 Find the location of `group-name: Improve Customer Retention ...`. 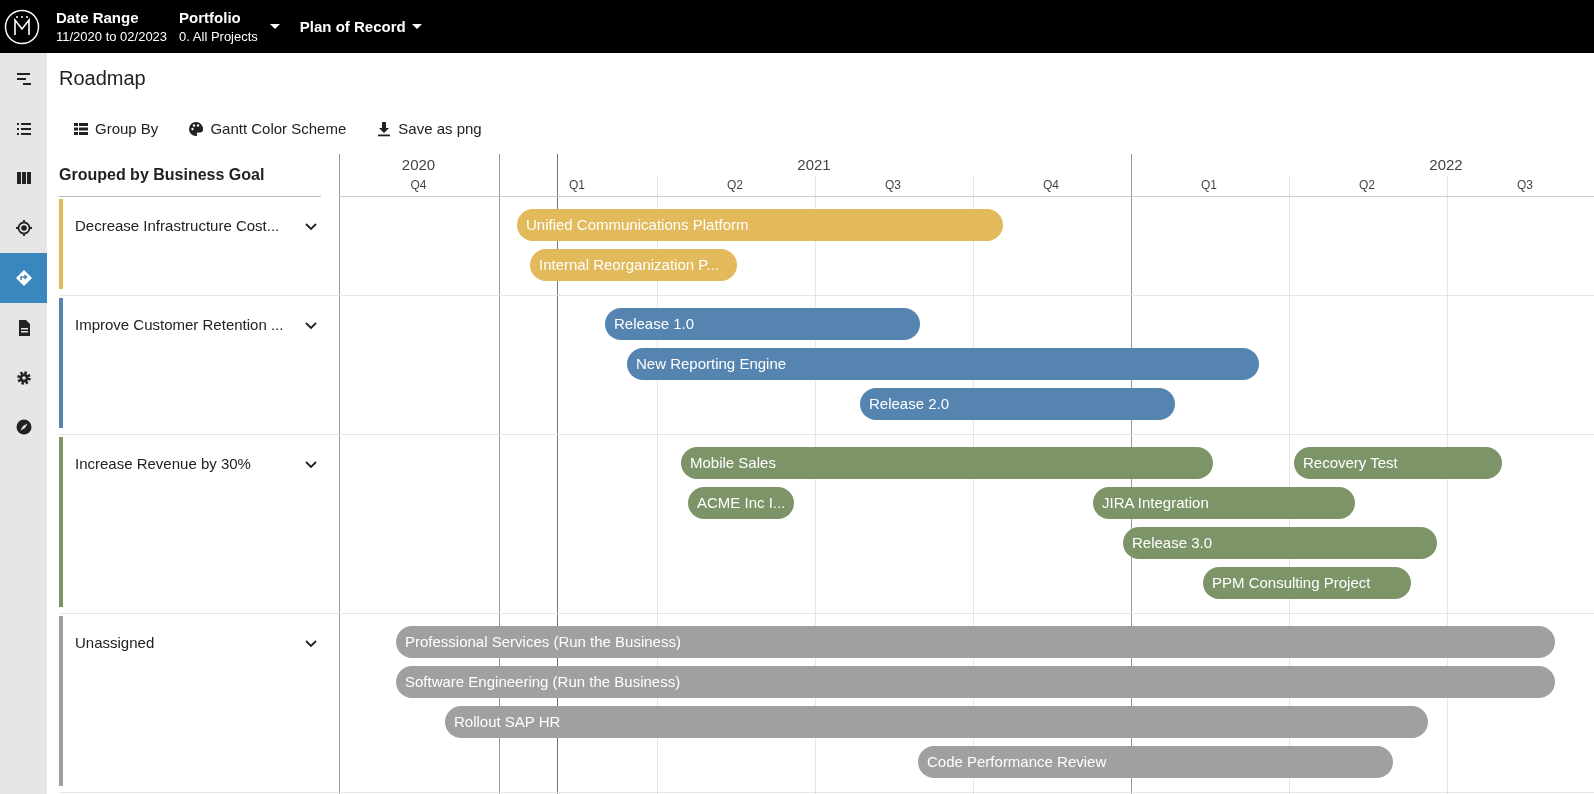

group-name: Improve Customer Retention ... is located at coordinates (190, 316).